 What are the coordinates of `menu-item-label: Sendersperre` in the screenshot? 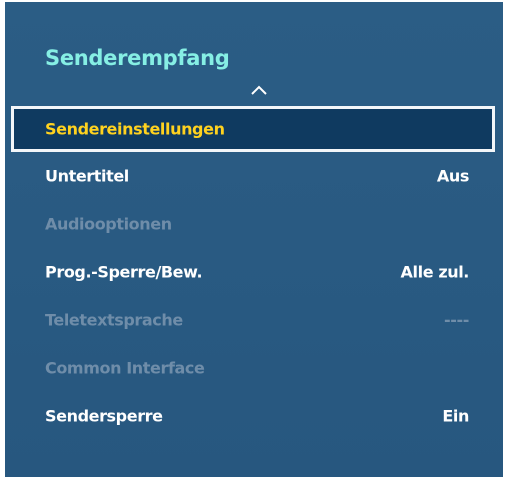 It's located at (104, 416).